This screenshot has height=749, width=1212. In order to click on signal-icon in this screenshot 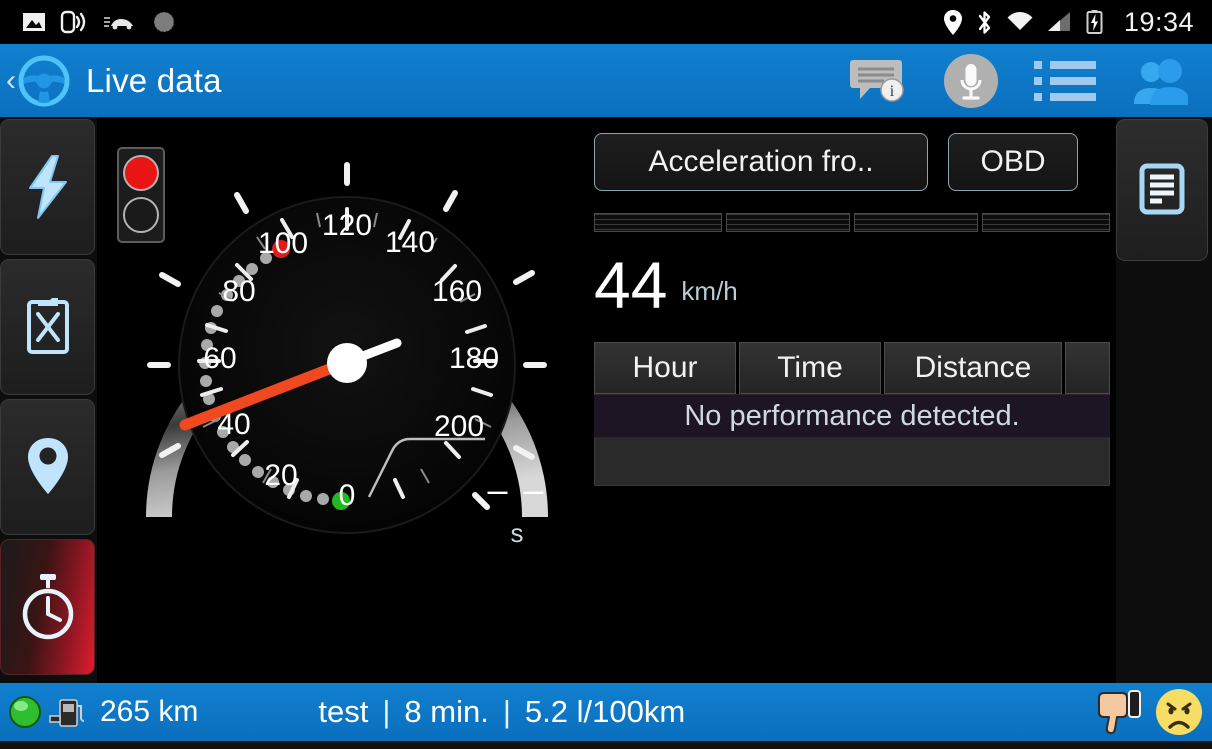, I will do `click(1058, 21)`.